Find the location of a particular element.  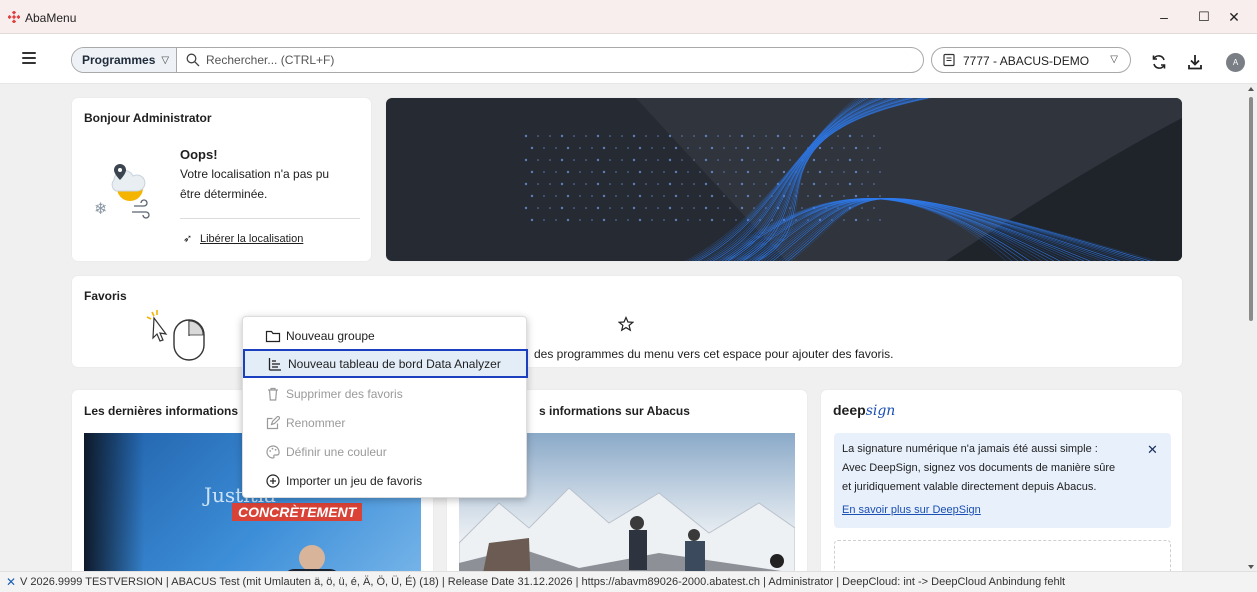

dashboard-icon is located at coordinates (274, 364).